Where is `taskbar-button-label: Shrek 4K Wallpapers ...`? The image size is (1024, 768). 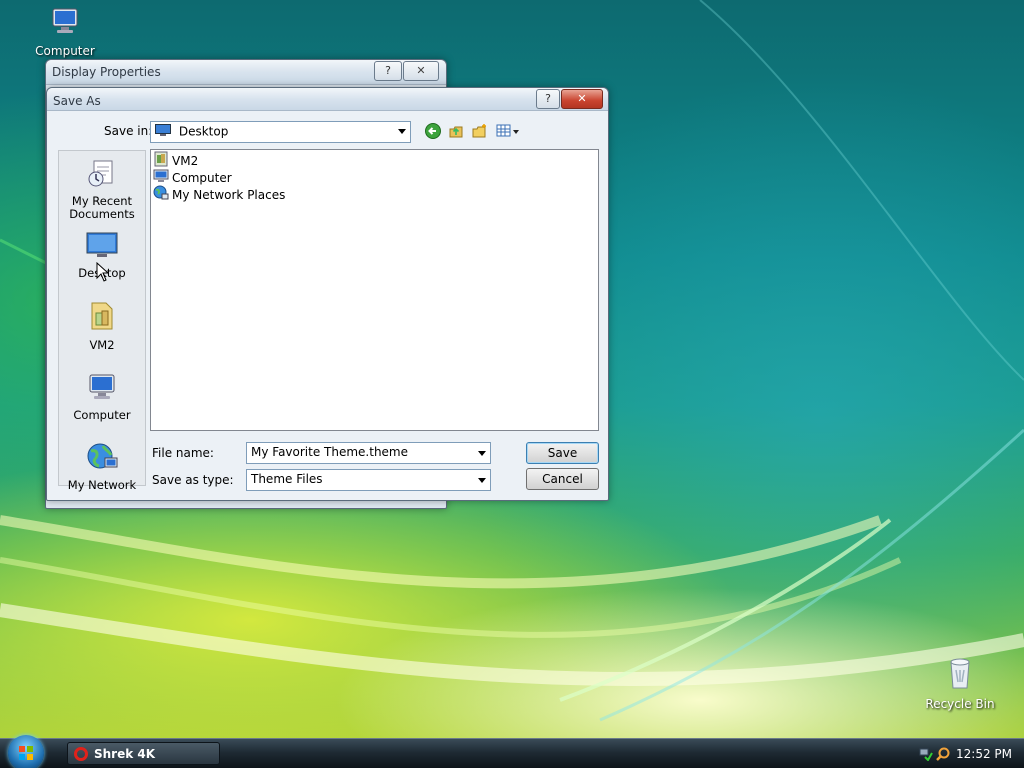
taskbar-button-label: Shrek 4K Wallpapers ... is located at coordinates (125, 754).